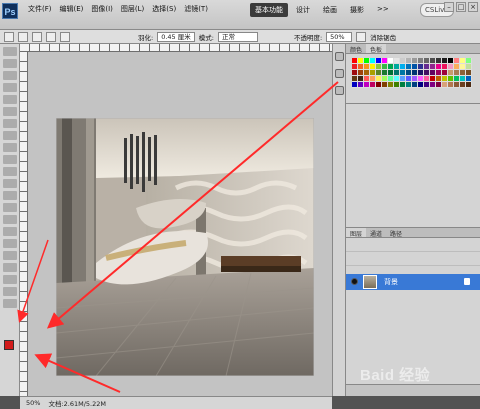  What do you see at coordinates (33, 403) in the screenshot?
I see `zoom-level: 50%` at bounding box center [33, 403].